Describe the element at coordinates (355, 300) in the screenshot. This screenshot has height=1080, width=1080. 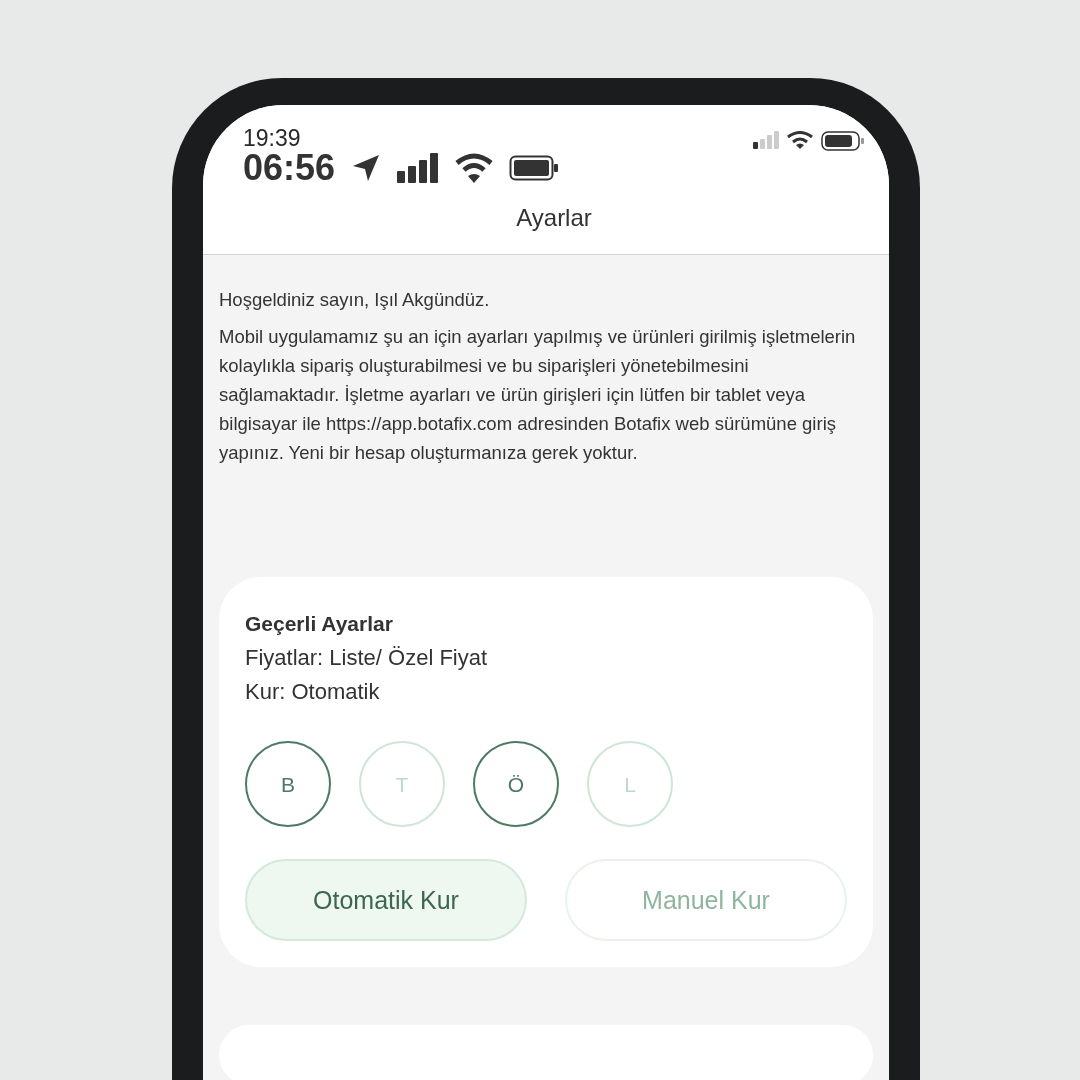
I see `greeting-text: Hoşgeldiniz sayın, Işıl Akgündüz.` at that location.